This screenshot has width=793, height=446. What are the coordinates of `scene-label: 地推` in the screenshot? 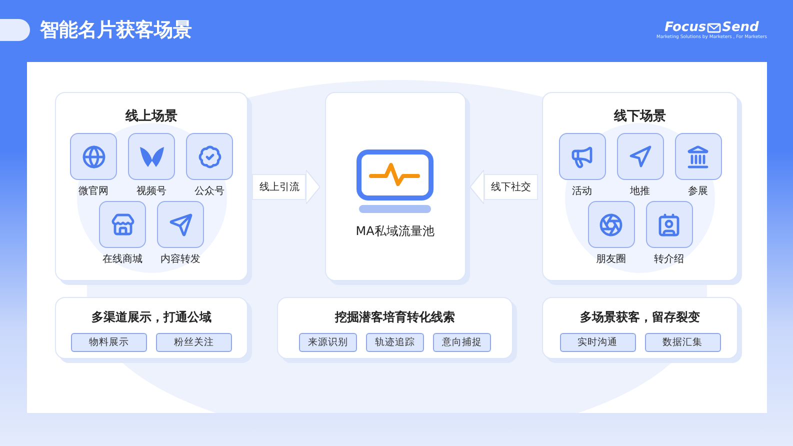 It's located at (640, 191).